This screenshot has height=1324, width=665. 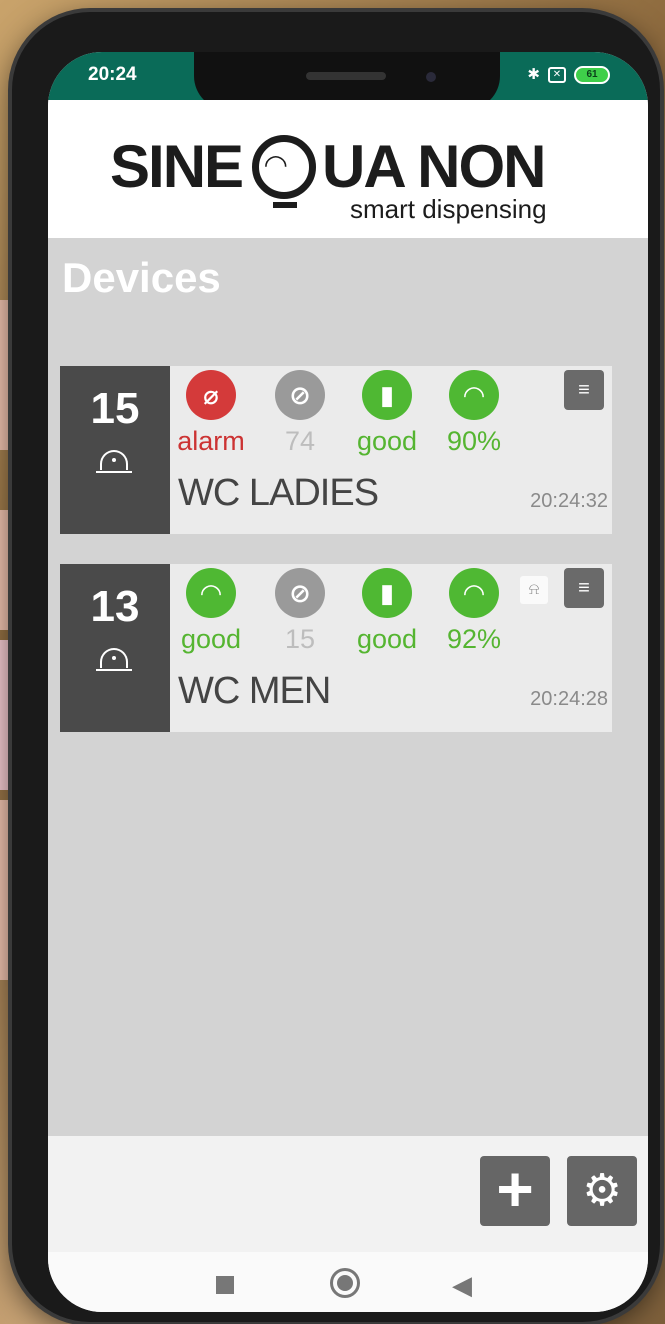 I want to click on recents-button, so click(x=225, y=1285).